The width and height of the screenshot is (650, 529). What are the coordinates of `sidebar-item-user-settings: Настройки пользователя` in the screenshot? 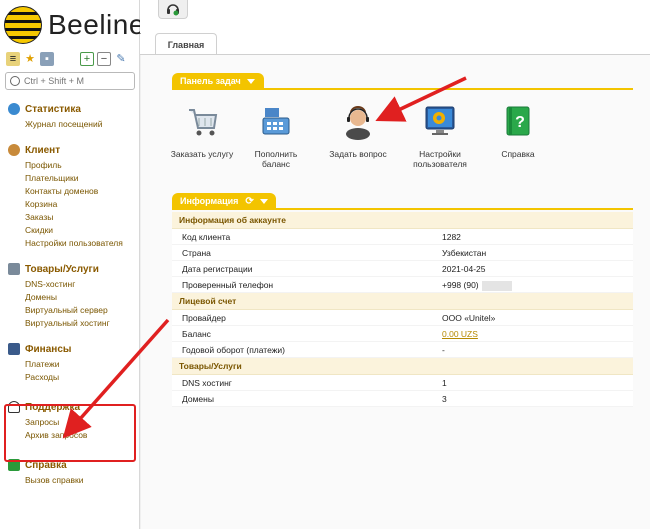 It's located at (80, 243).